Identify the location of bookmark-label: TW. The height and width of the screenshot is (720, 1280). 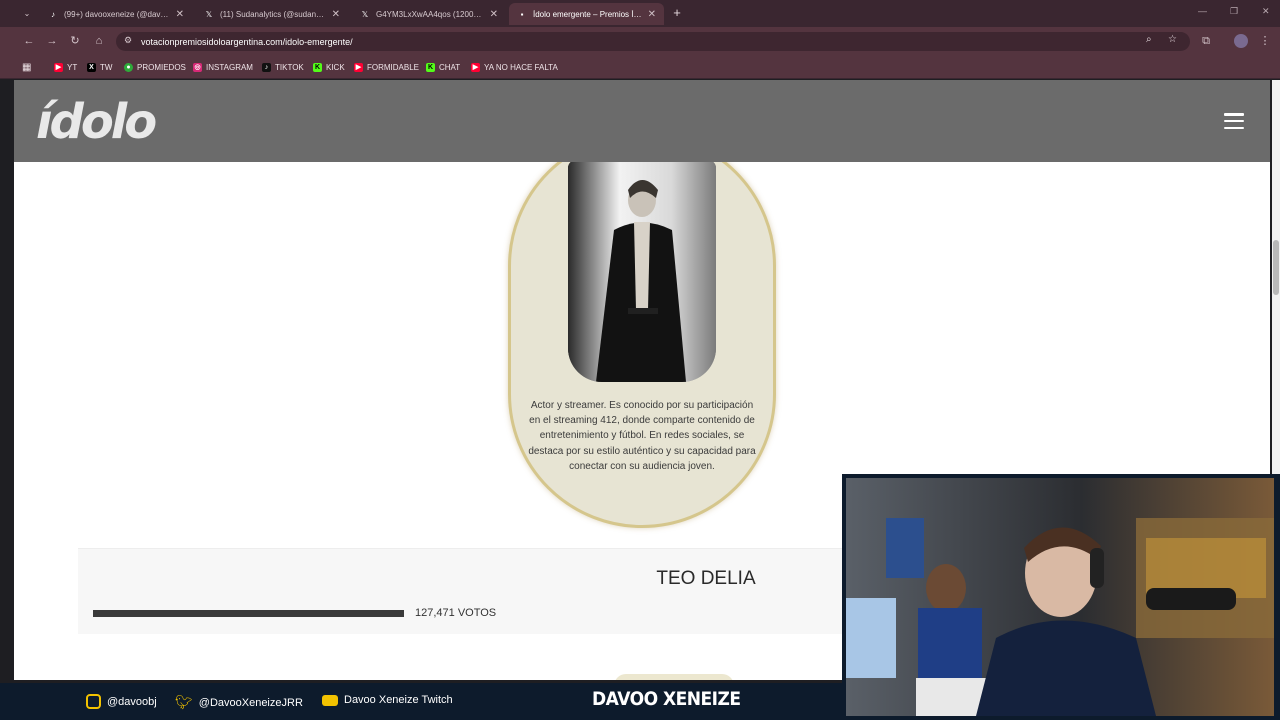
(106, 67).